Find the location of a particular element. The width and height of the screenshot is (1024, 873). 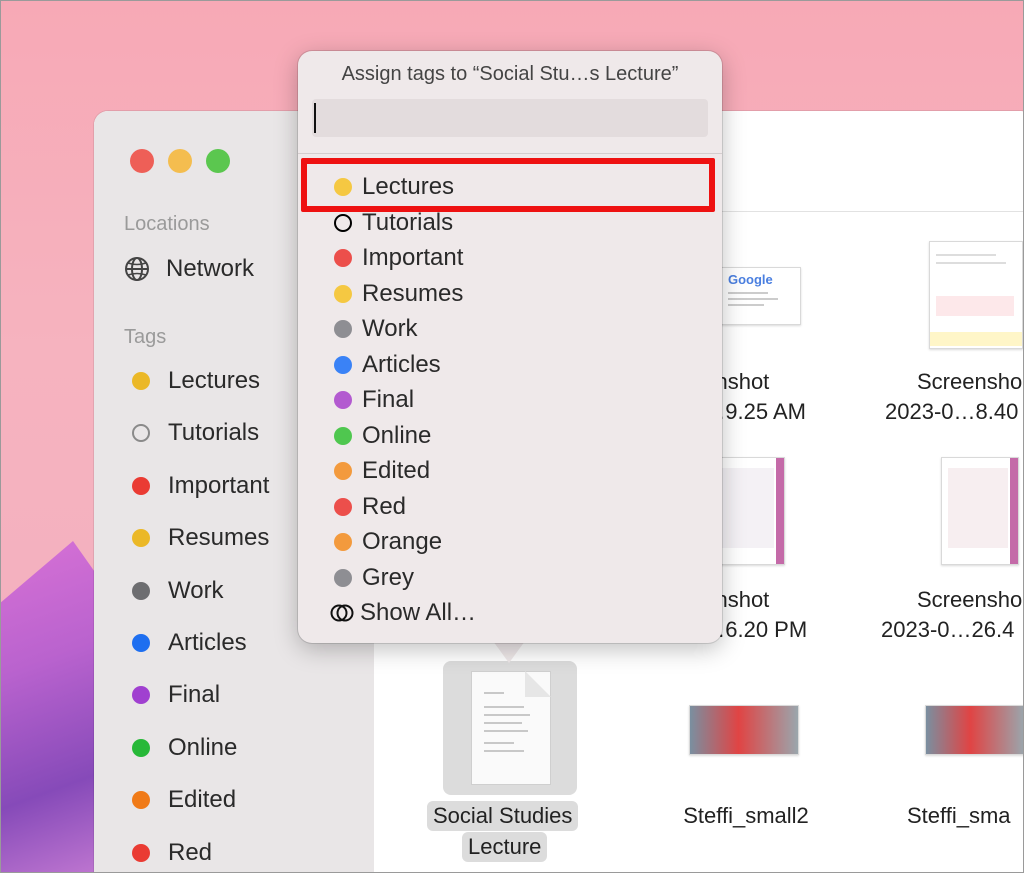

file-item: Screensho 2023-0…26.4 is located at coordinates (952, 615).